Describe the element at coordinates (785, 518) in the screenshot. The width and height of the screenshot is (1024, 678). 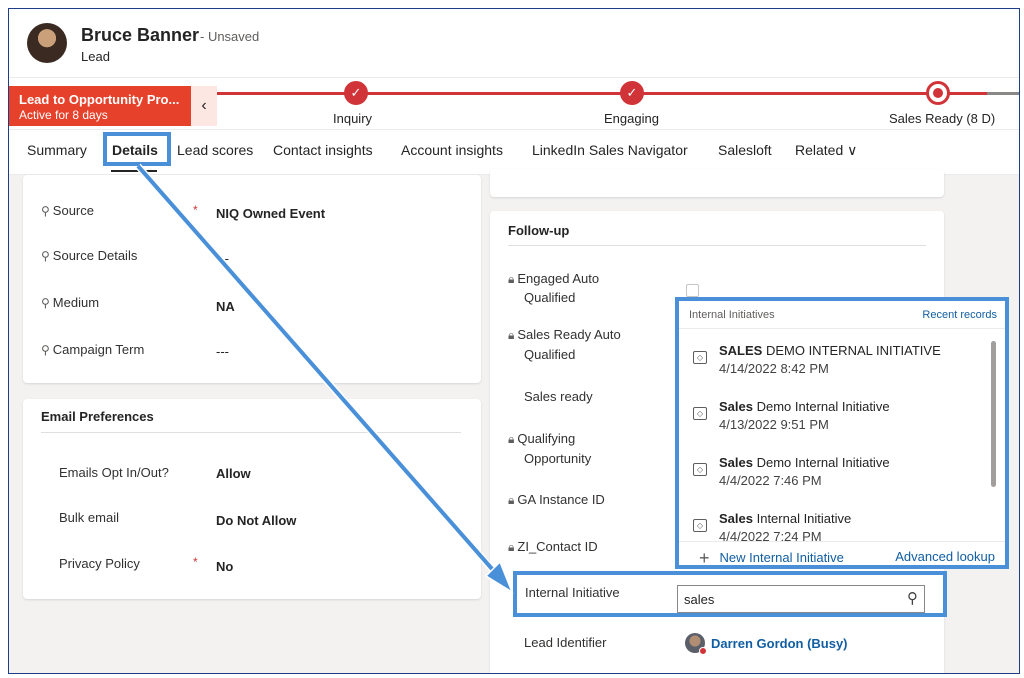
I see `result-name: Sales Internal Initiative` at that location.